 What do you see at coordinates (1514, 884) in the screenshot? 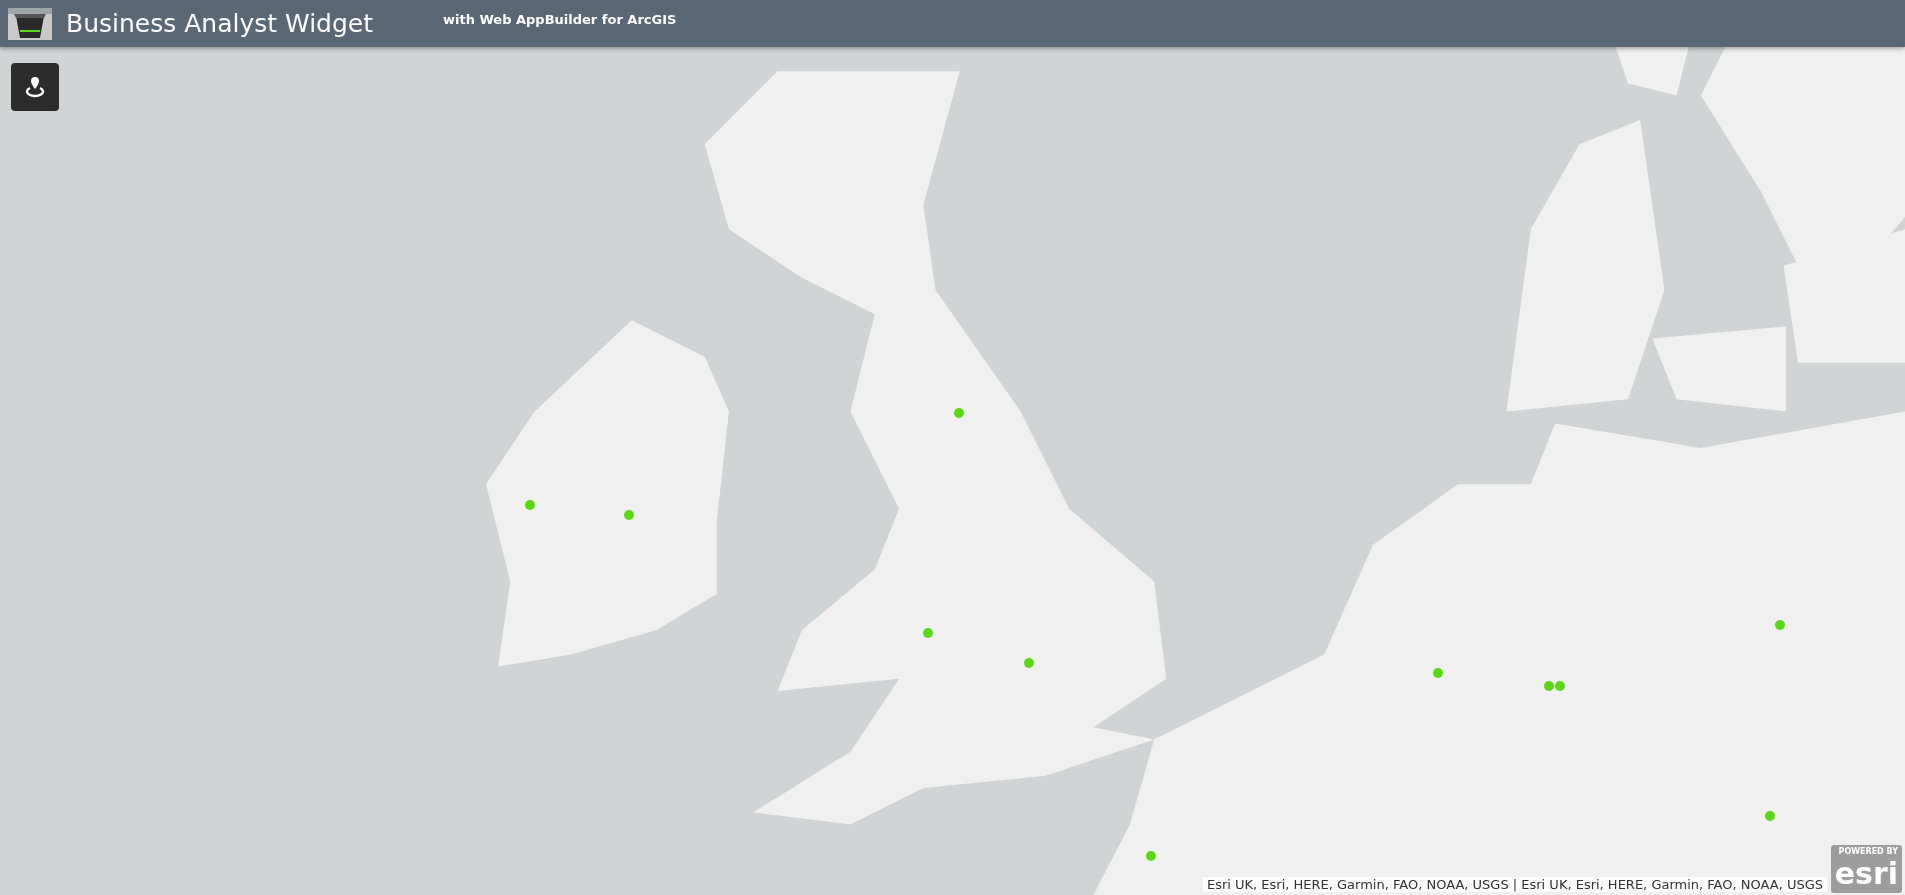
I see `map-attribution: Esri UK, Esri, HERE, Garmin, FAO, NOAA, USGS | Esri UK, Esri, HERE, Garmin, FAO, NOAA, USGS` at bounding box center [1514, 884].